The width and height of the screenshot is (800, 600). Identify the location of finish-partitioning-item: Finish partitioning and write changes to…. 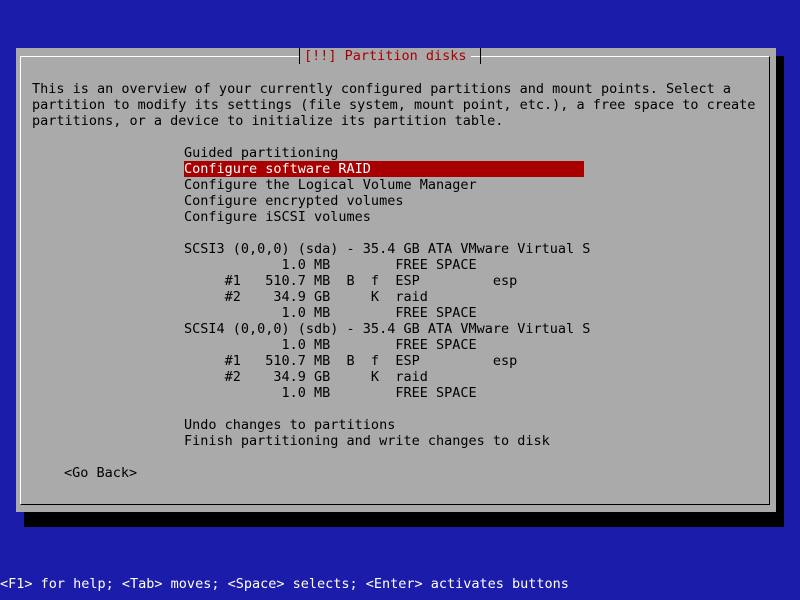
(367, 441).